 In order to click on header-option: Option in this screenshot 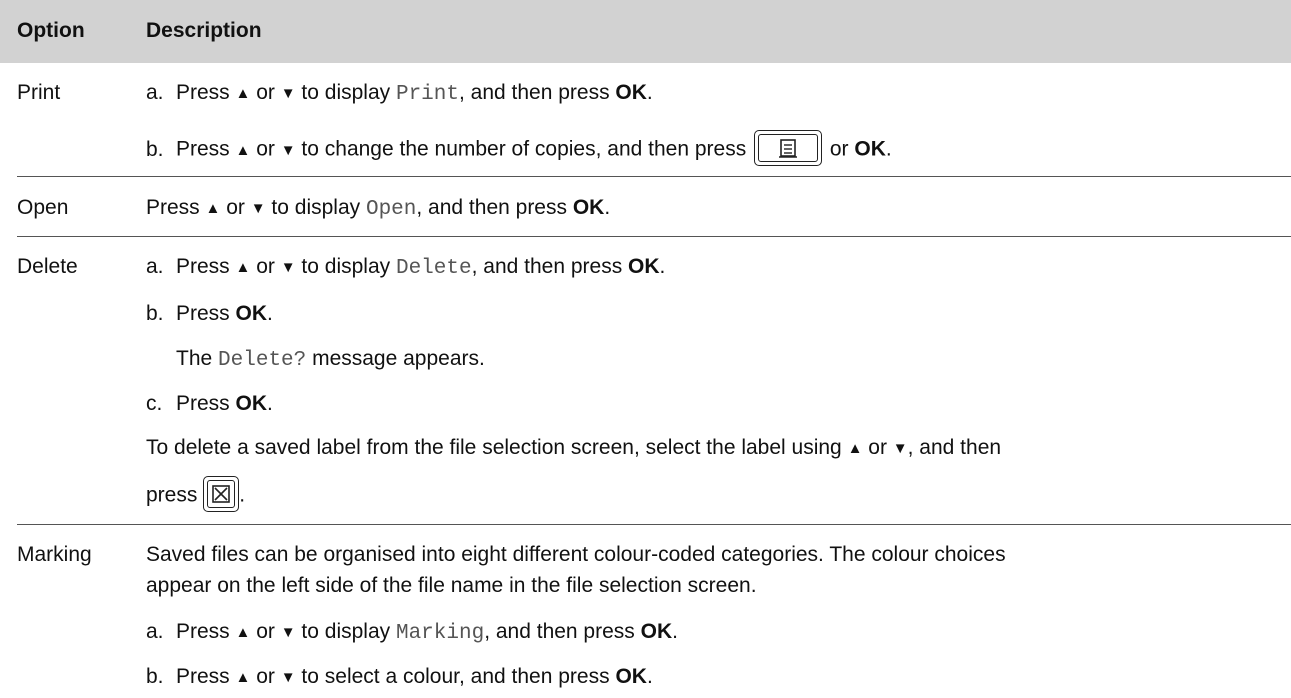, I will do `click(51, 30)`.